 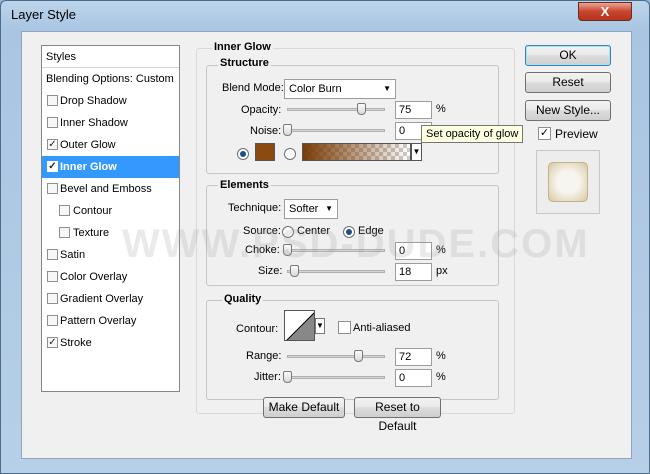 What do you see at coordinates (110, 343) in the screenshot?
I see `styles-list-item: ✓ Stroke` at bounding box center [110, 343].